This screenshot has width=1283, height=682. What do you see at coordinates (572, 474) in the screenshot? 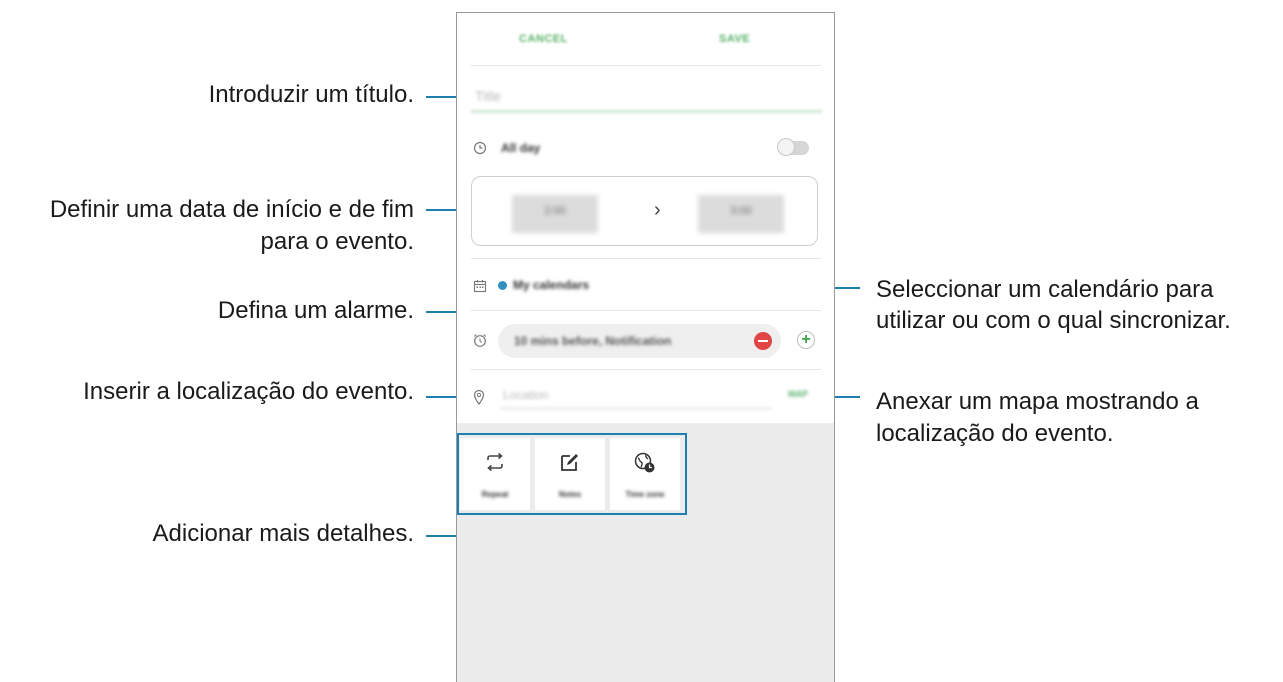
I see `details-highlight-box` at bounding box center [572, 474].